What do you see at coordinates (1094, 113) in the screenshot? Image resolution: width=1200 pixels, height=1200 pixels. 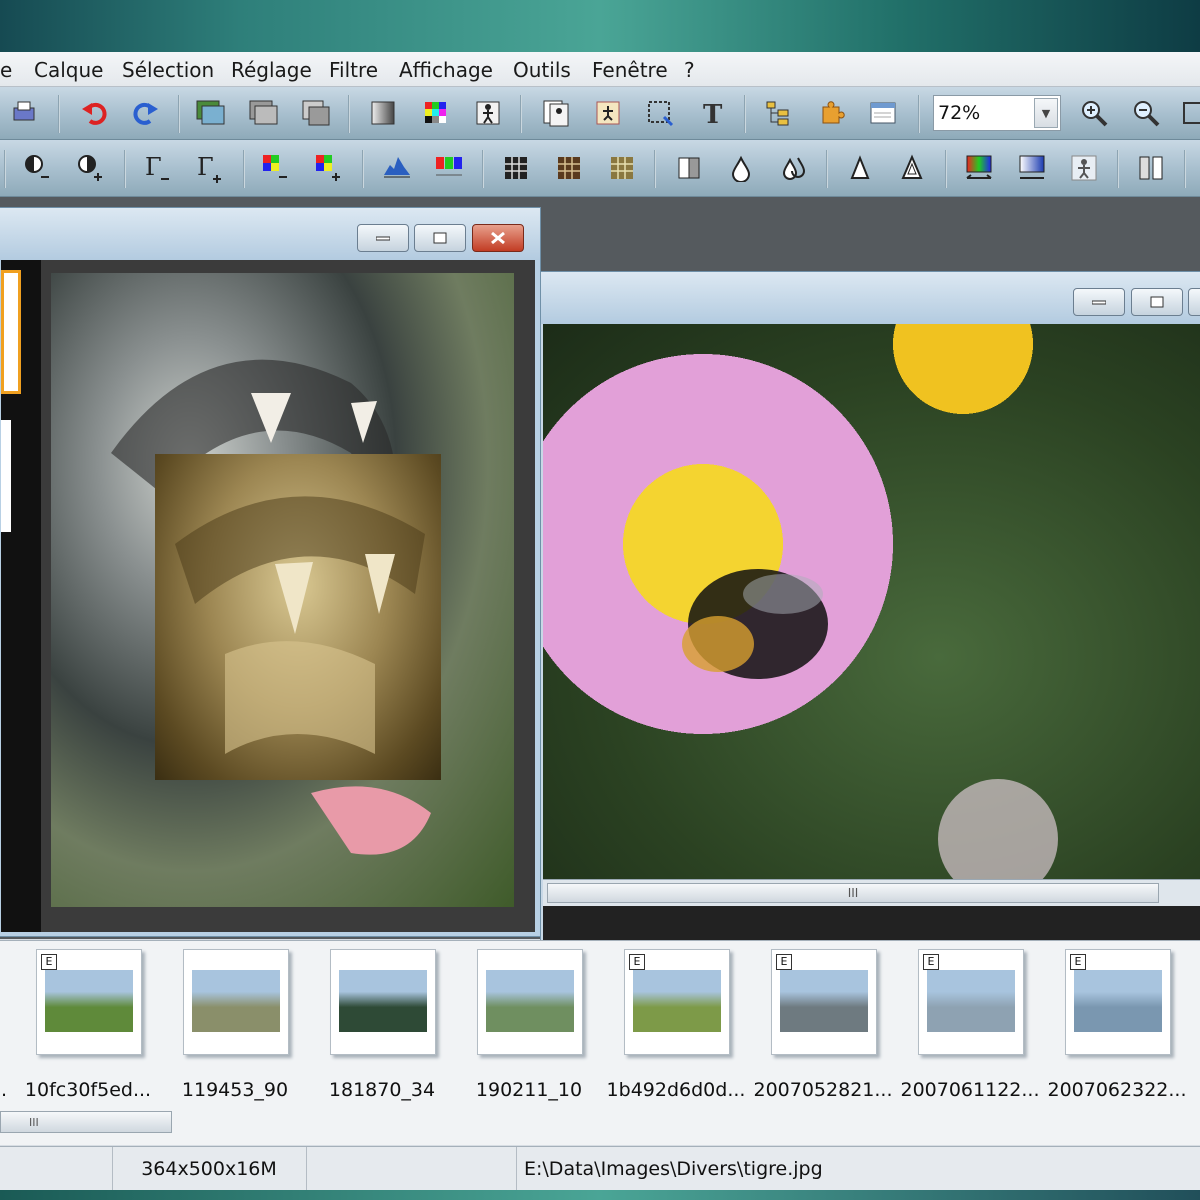 I see `zoom-in-icon` at bounding box center [1094, 113].